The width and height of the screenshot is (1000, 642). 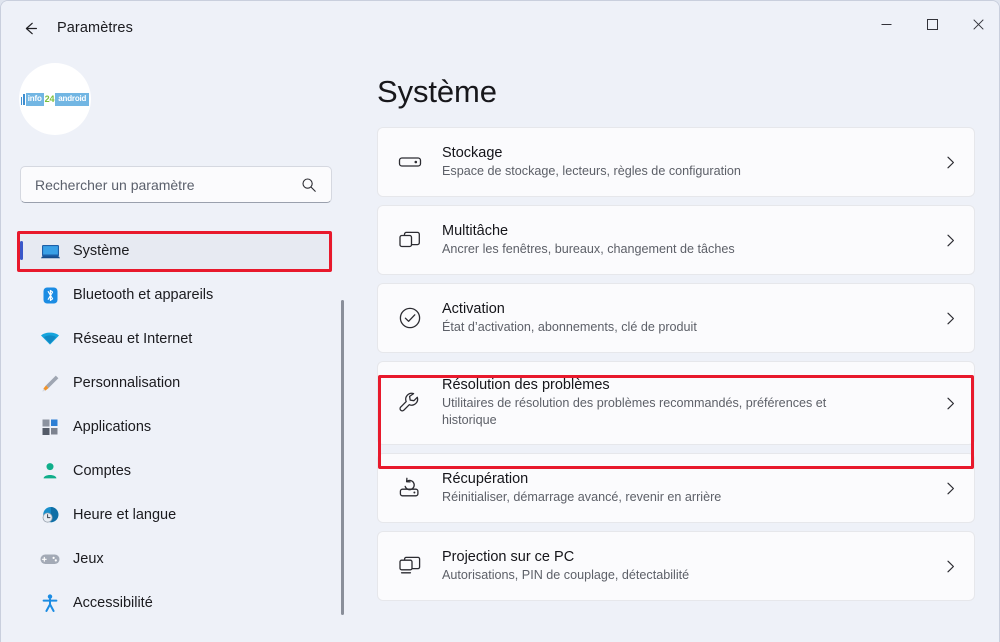 I want to click on minimize-button, so click(x=886, y=24).